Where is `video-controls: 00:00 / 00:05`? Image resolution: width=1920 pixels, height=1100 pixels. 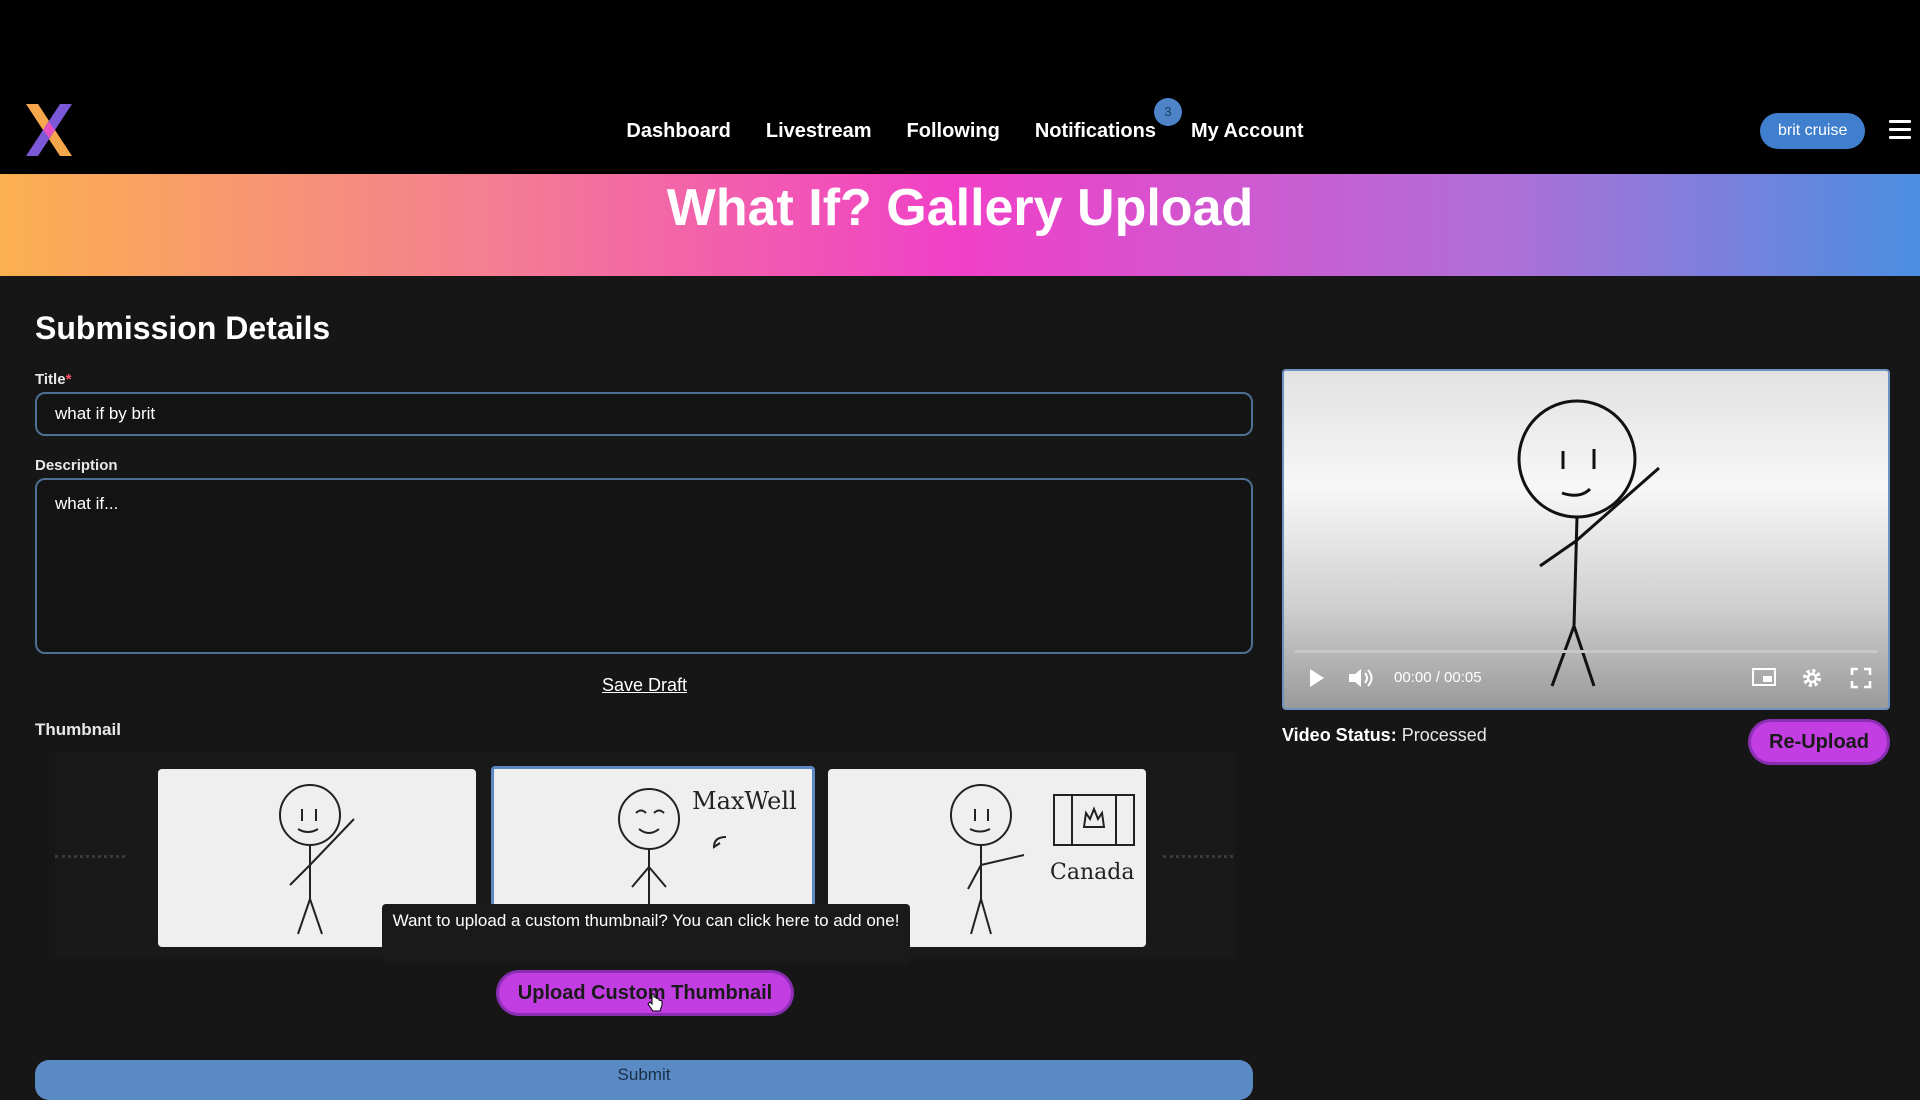 video-controls: 00:00 / 00:05 is located at coordinates (1586, 679).